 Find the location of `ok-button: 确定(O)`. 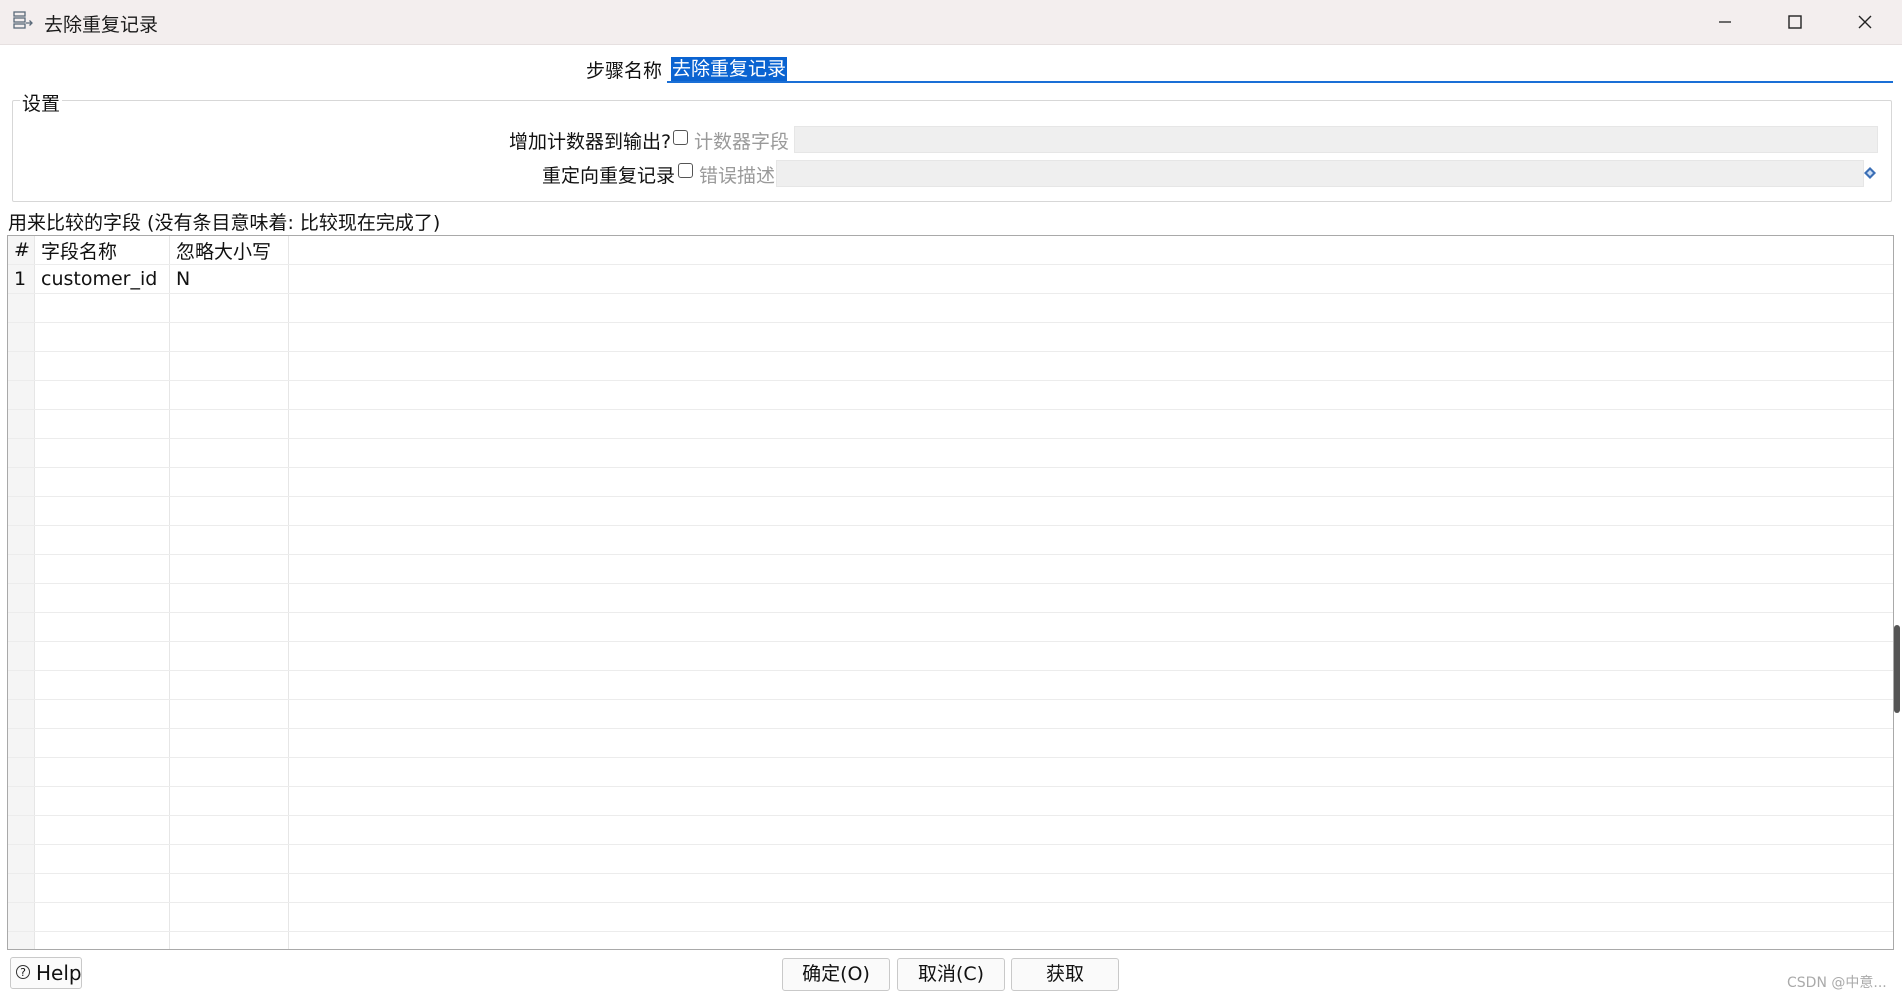

ok-button: 确定(O) is located at coordinates (836, 974).